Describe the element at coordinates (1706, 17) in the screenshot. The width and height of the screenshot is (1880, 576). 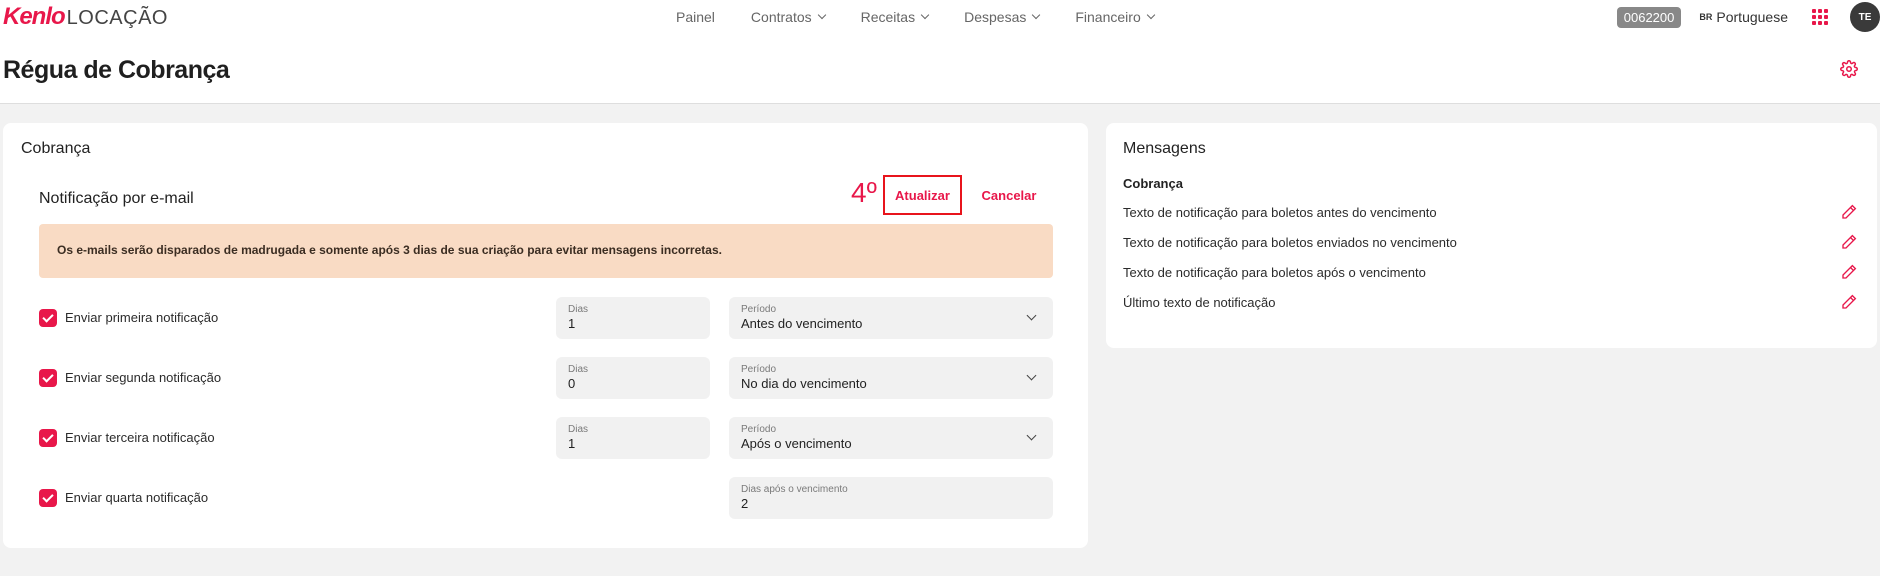
I see `flag-icon: BR` at that location.